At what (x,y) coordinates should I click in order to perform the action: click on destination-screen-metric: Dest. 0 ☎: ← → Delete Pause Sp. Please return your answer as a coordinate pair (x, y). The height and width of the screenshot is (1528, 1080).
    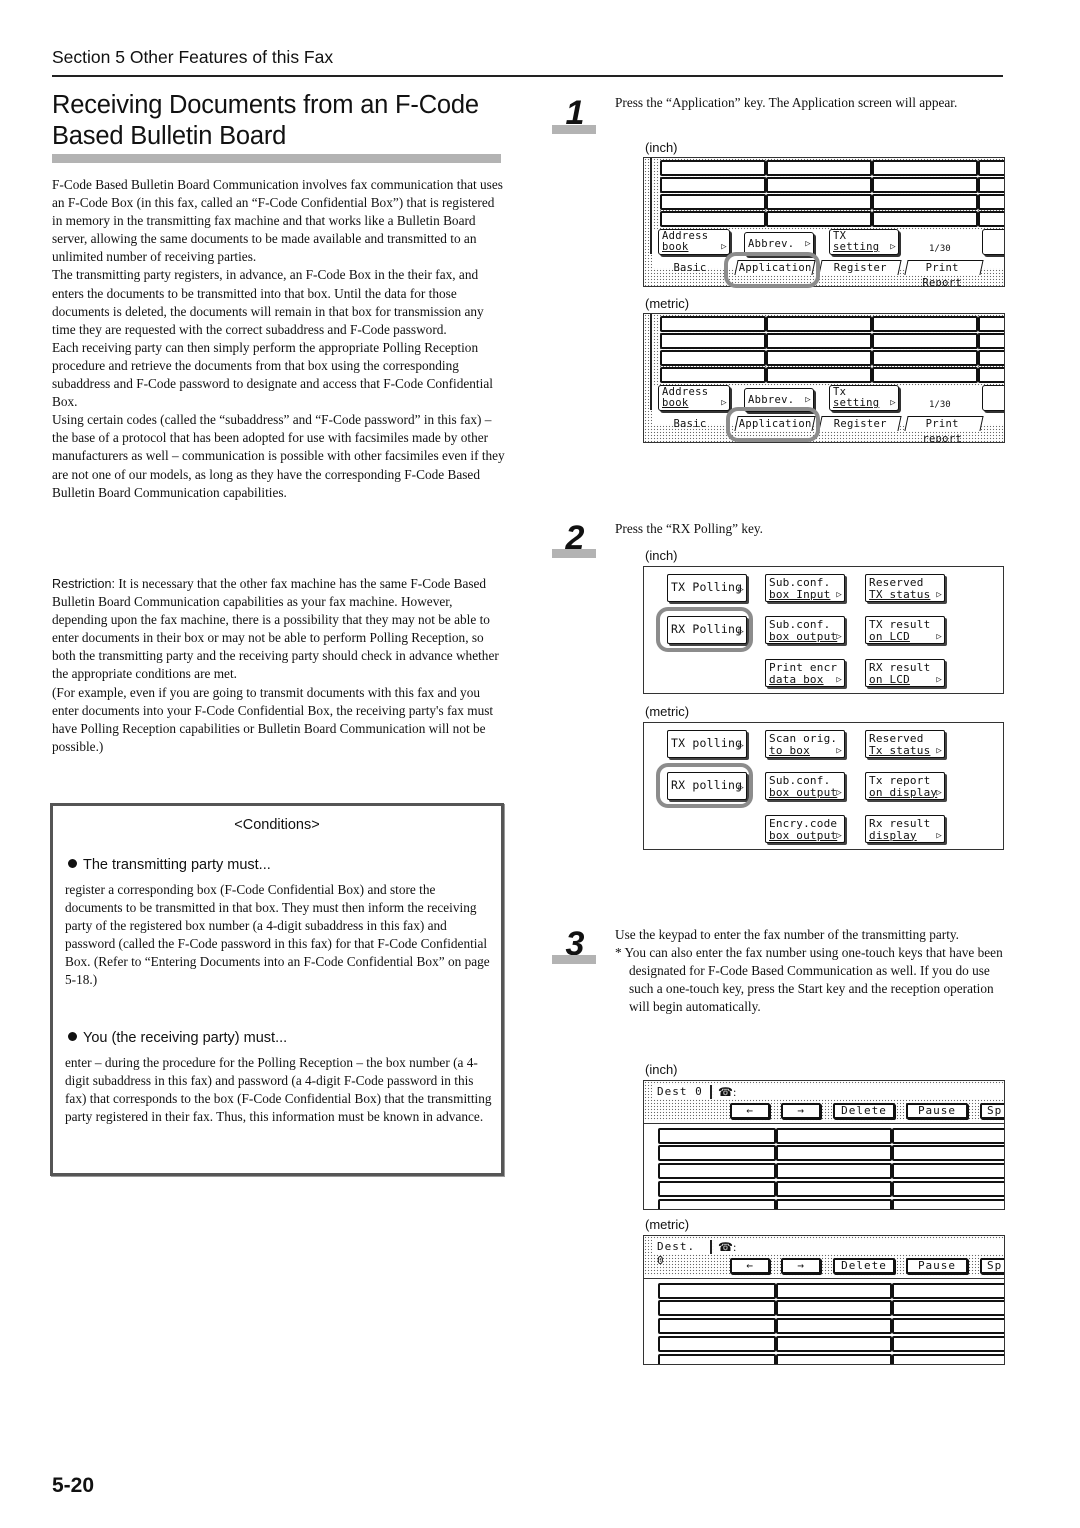
    Looking at the image, I should click on (824, 1300).